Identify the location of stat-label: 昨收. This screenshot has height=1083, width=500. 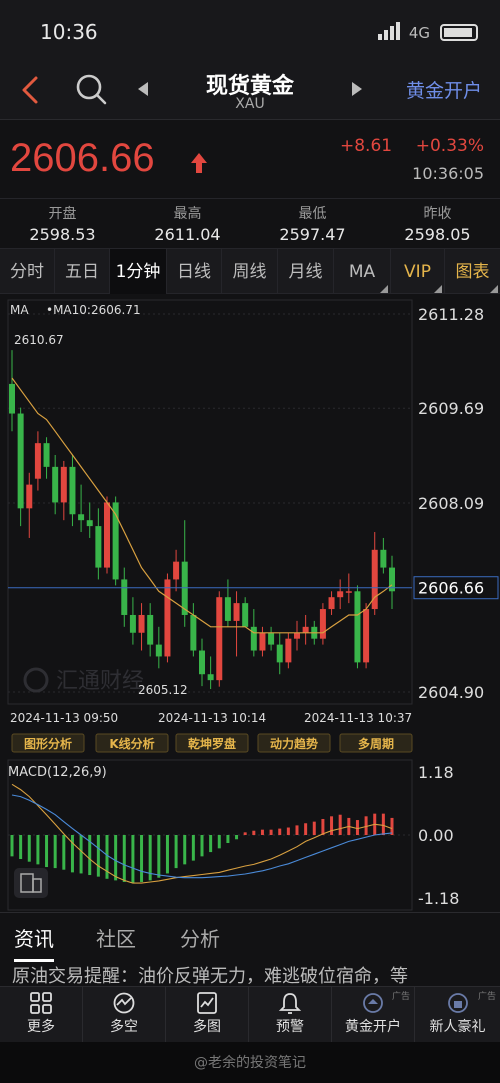
(437, 214).